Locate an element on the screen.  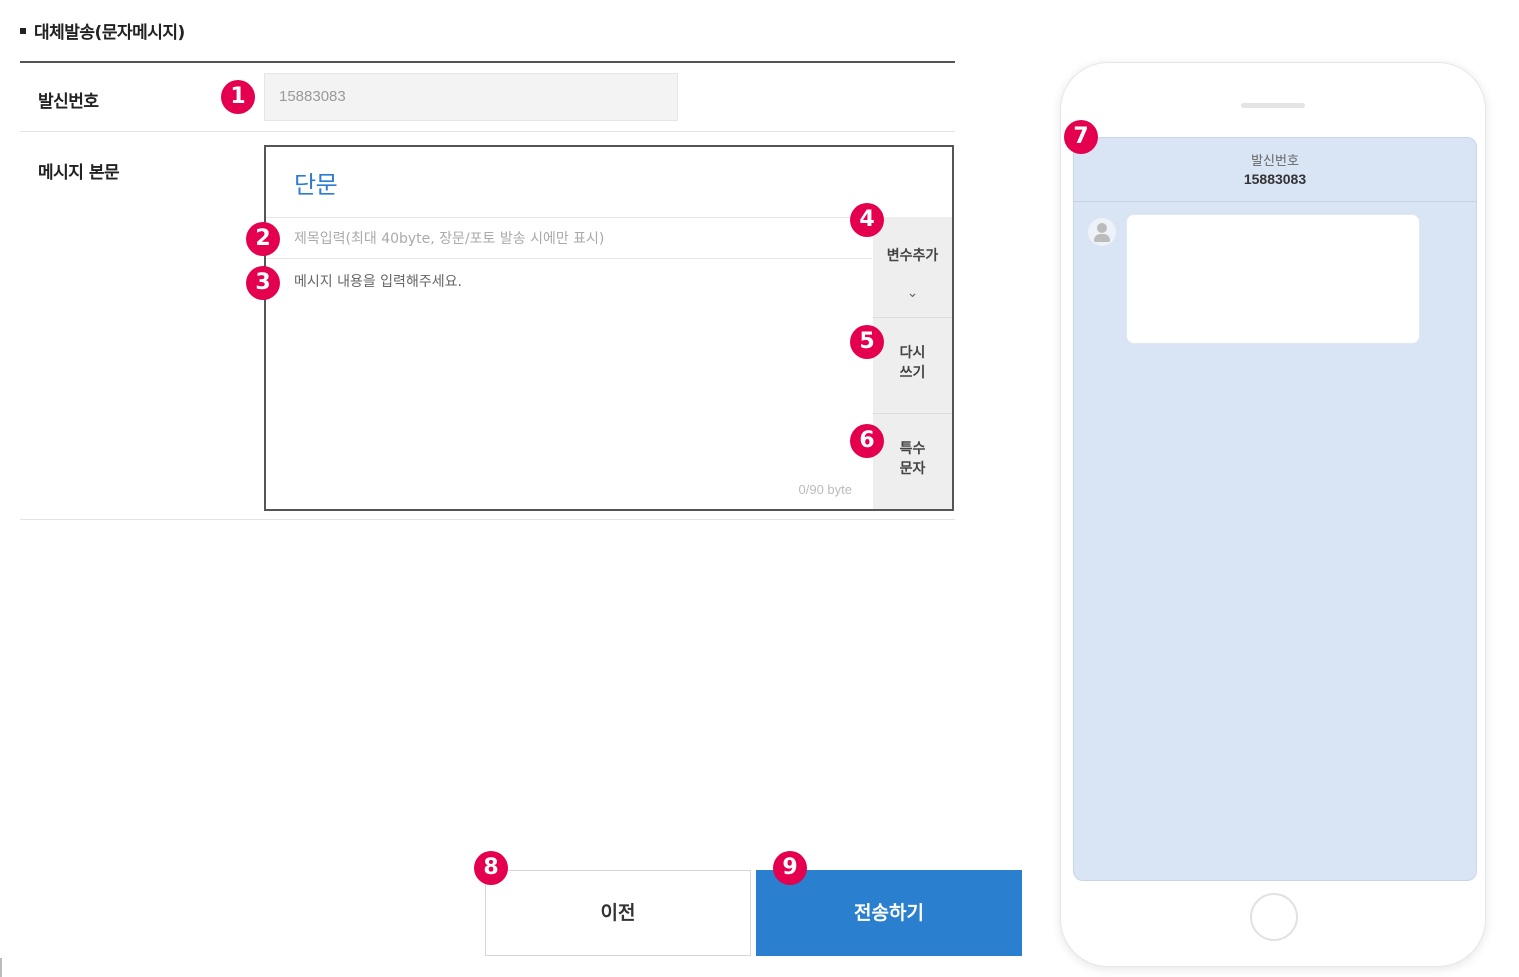
rewrite-button: 다시 쓰기 is located at coordinates (912, 365).